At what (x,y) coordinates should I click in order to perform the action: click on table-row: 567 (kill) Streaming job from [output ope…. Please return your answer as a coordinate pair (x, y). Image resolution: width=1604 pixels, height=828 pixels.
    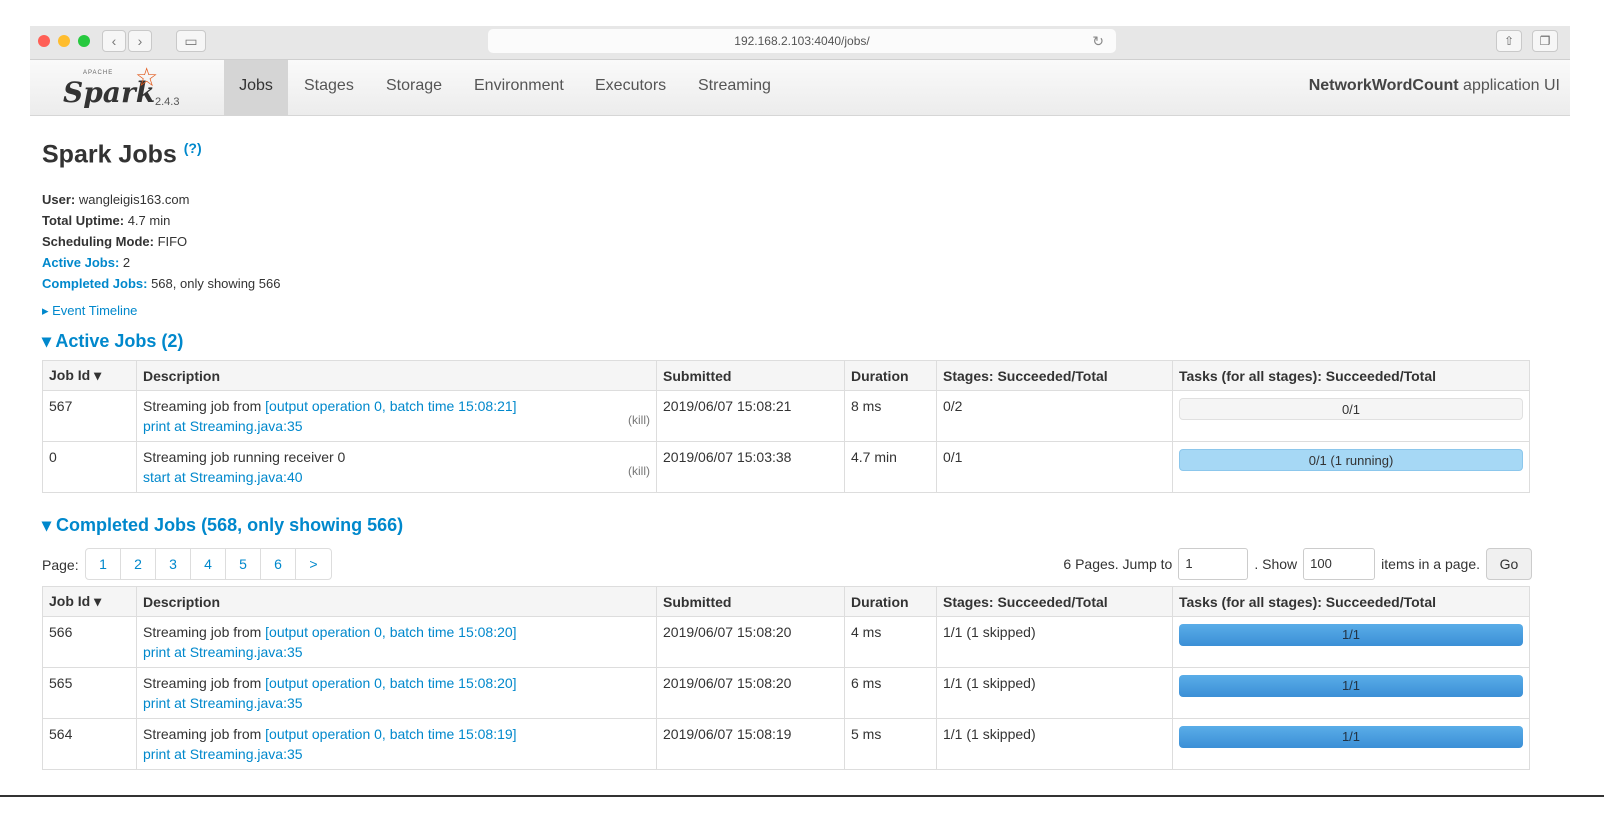
    Looking at the image, I should click on (786, 416).